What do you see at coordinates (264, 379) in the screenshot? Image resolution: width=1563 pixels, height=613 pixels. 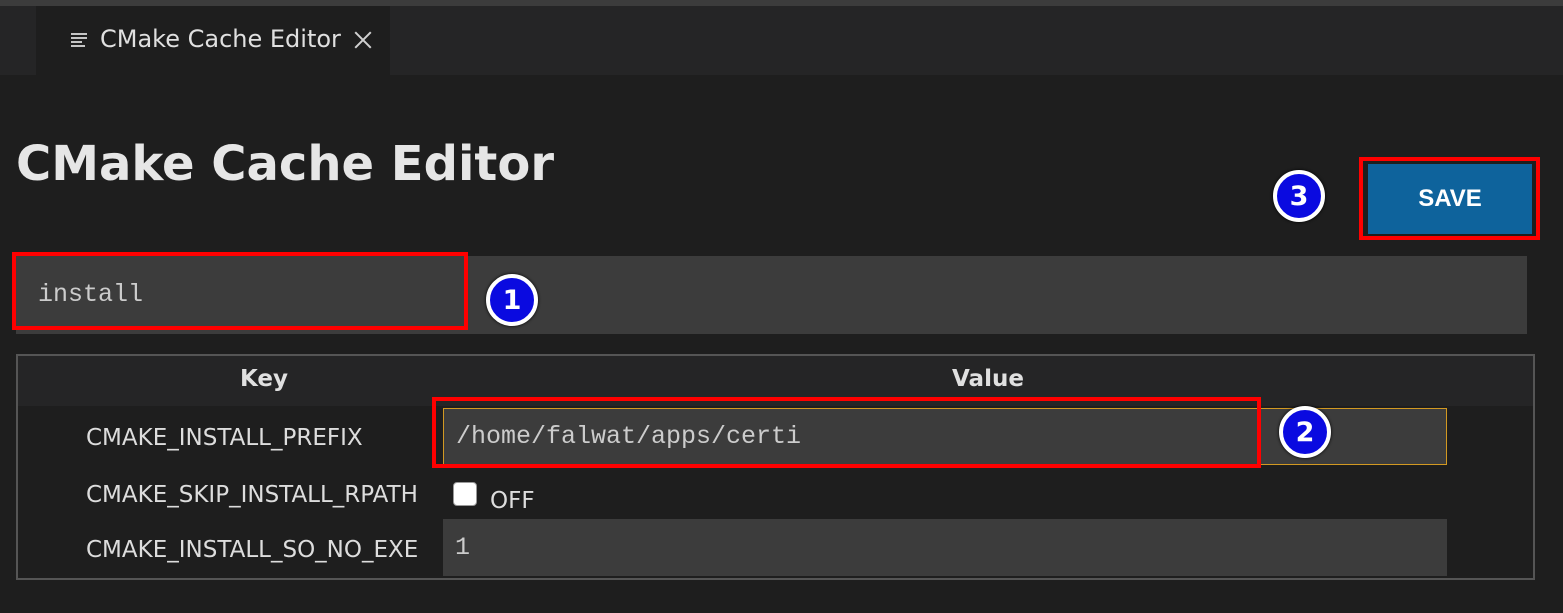 I see `column-header-key: Key` at bounding box center [264, 379].